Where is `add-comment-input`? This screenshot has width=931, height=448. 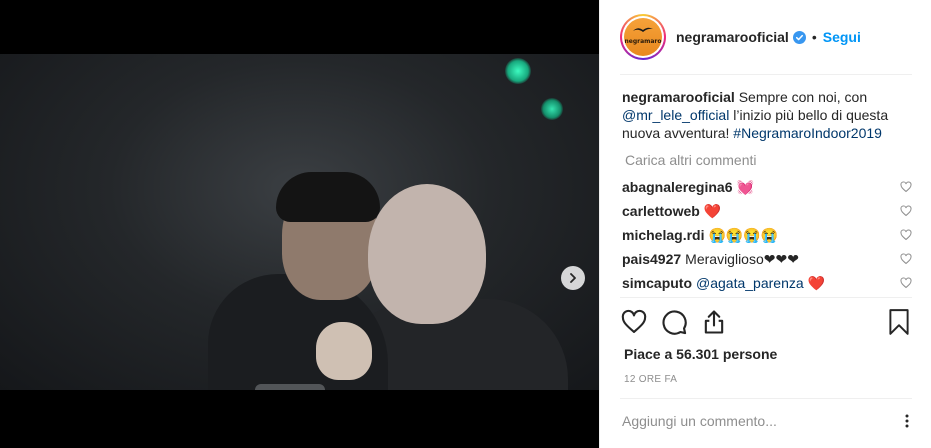 add-comment-input is located at coordinates (752, 421).